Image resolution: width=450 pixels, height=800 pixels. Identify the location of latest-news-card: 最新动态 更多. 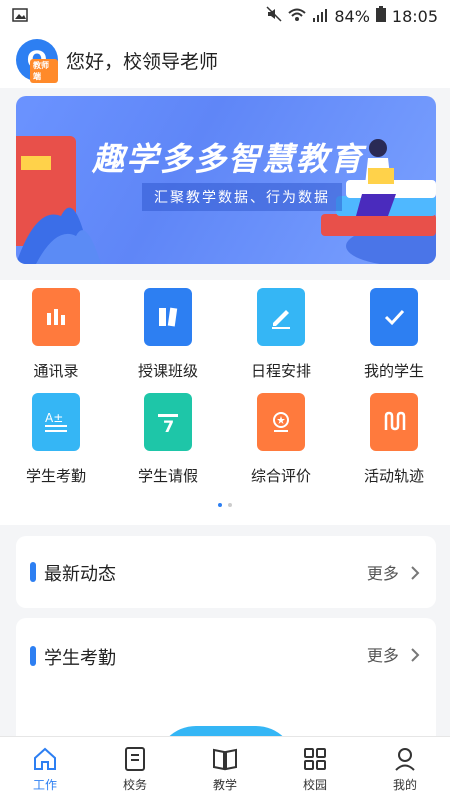
(226, 572).